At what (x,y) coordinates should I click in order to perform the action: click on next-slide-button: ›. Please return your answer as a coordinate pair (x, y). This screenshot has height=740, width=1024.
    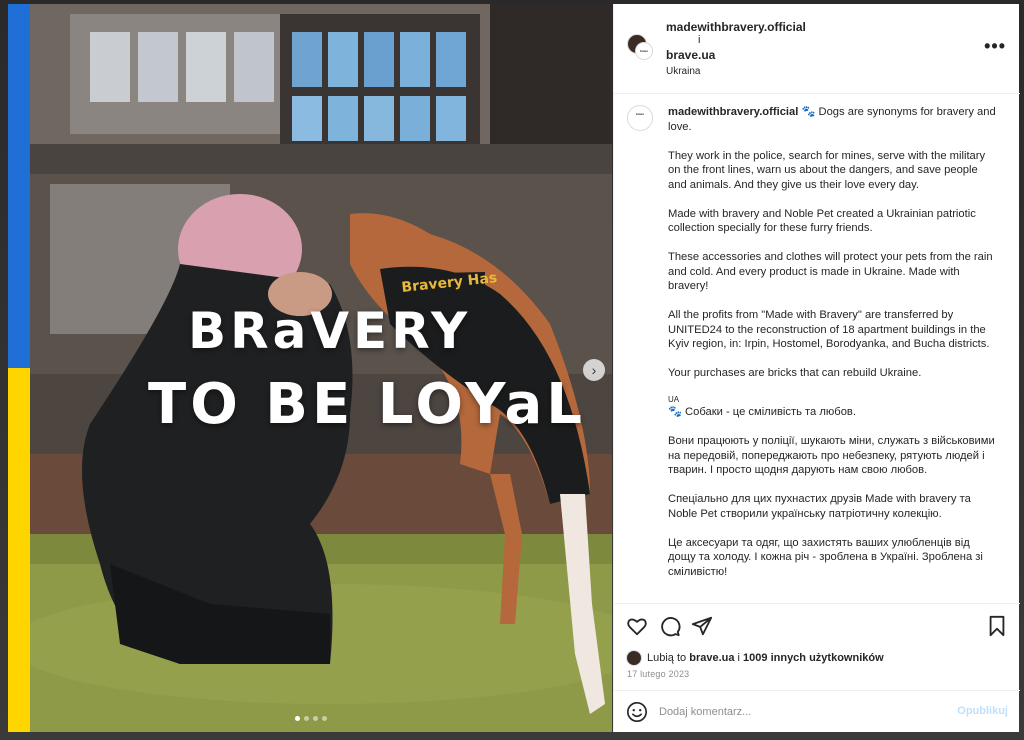
    Looking at the image, I should click on (594, 370).